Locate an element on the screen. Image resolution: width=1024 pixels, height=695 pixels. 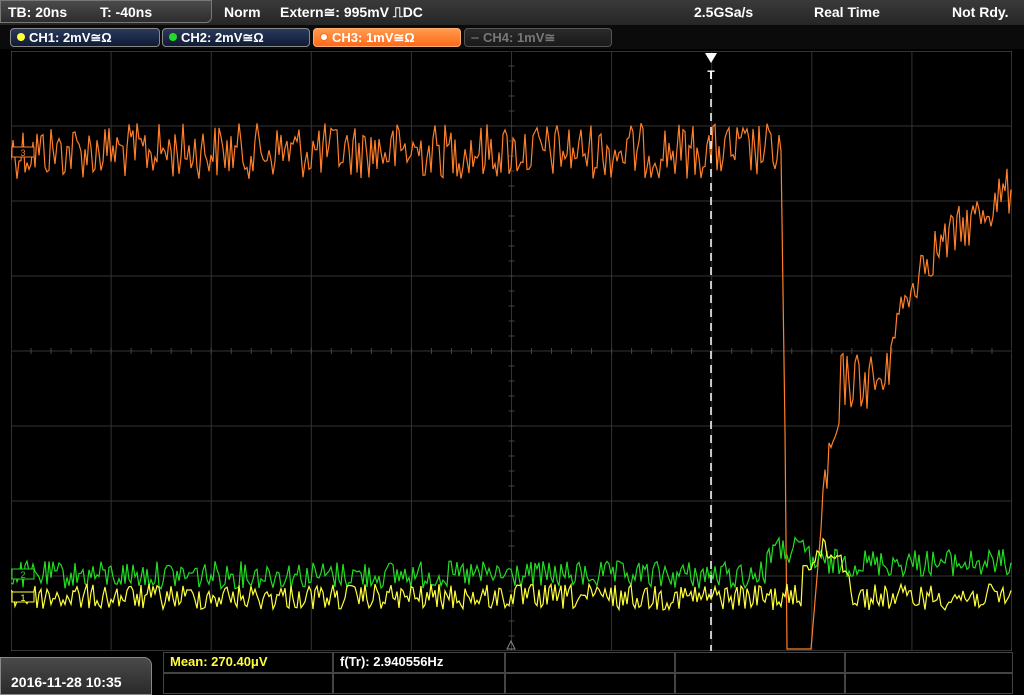
channel-2-label: CH2: 2mV≅Ω is located at coordinates (222, 37).